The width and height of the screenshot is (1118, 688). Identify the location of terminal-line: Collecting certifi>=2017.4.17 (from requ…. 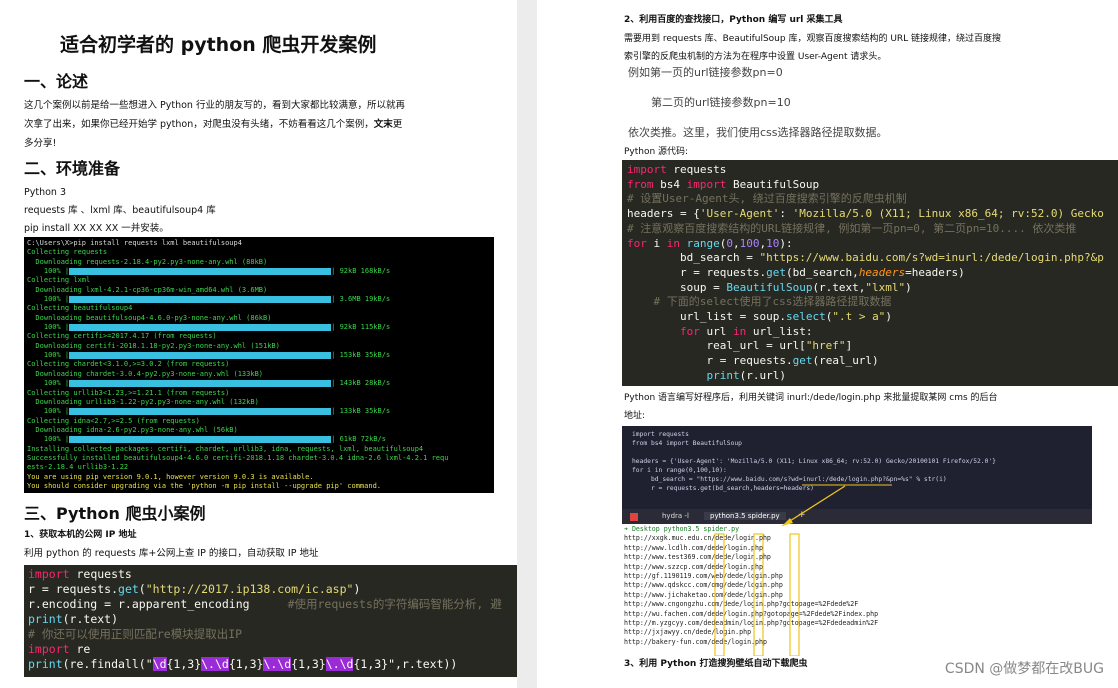
(122, 336).